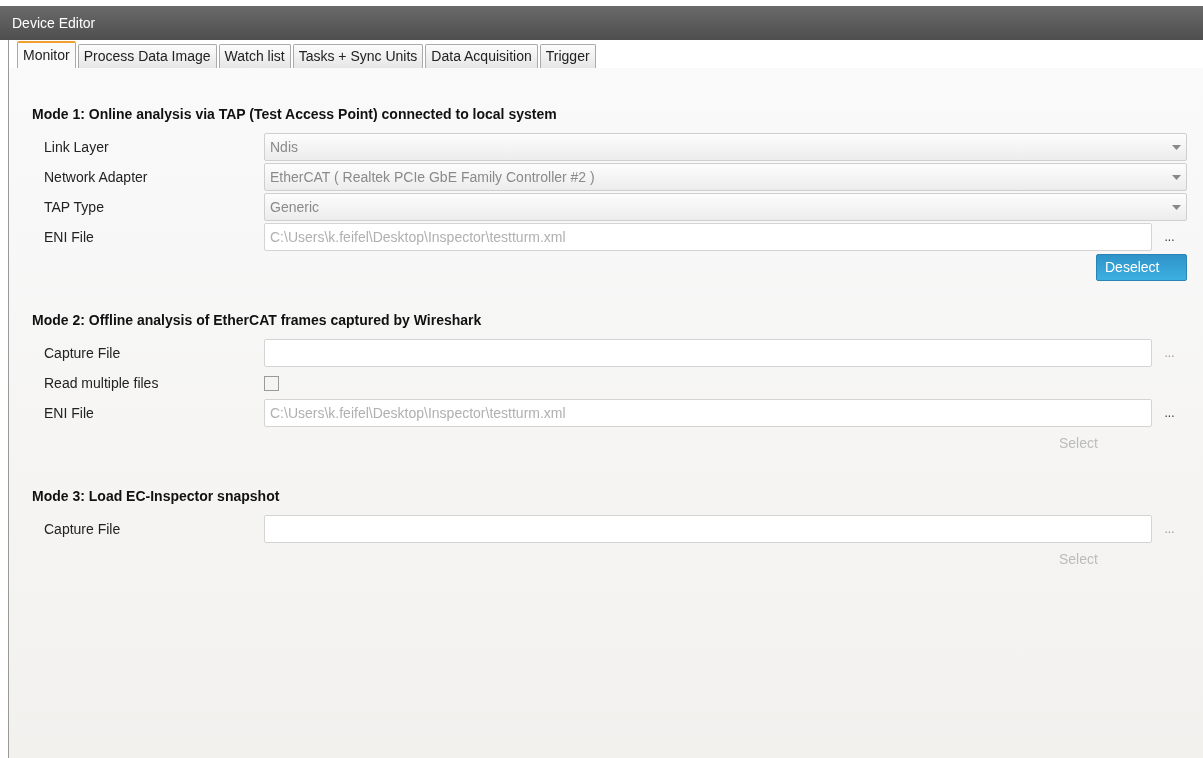 The width and height of the screenshot is (1203, 758). Describe the element at coordinates (1141, 267) in the screenshot. I see `deselect-button: Deselect` at that location.